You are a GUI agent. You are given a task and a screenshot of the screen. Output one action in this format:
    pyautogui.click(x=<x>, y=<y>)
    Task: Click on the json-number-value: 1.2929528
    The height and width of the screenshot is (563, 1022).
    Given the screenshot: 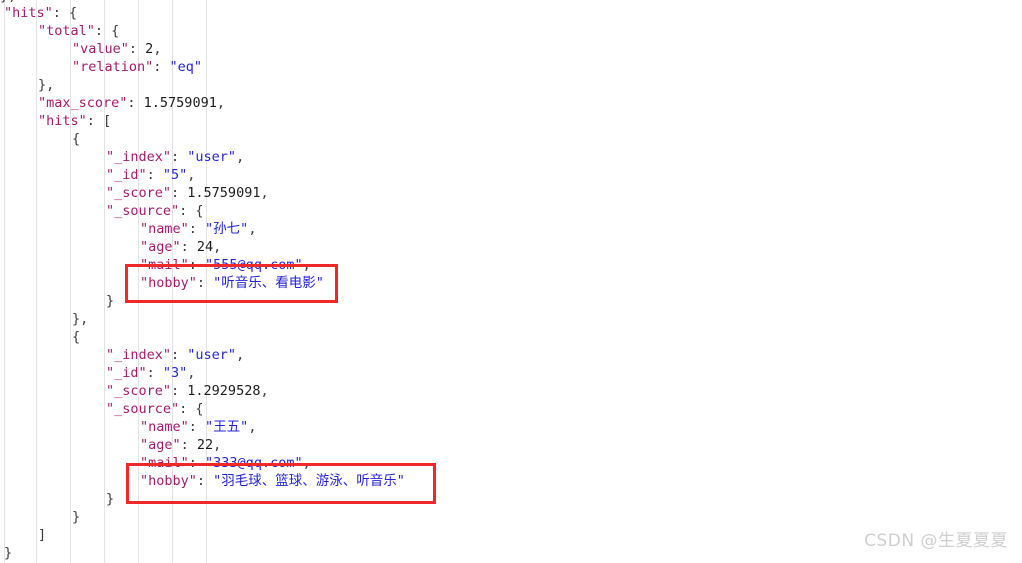 What is the action you would take?
    pyautogui.click(x=224, y=391)
    